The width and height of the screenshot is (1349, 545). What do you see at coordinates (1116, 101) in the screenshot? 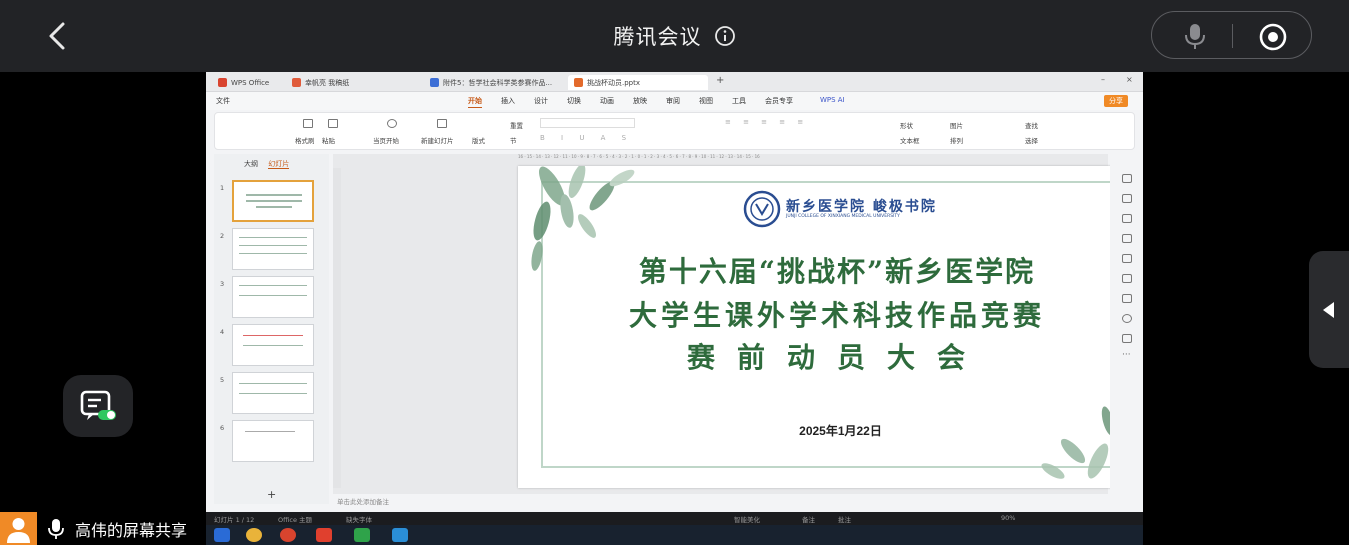
I see `share-button: 分享` at bounding box center [1116, 101].